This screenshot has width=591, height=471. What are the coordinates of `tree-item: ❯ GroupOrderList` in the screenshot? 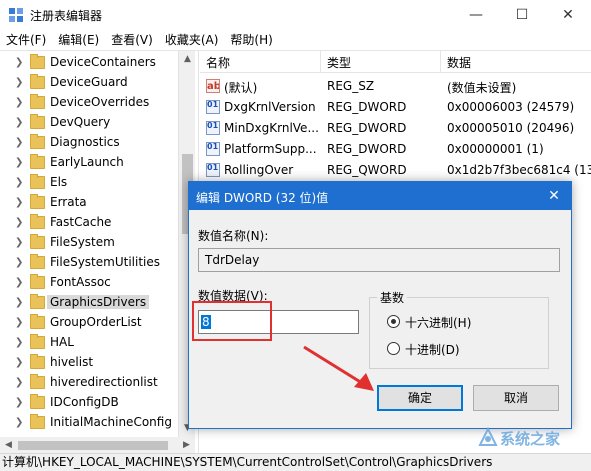 It's located at (89, 323).